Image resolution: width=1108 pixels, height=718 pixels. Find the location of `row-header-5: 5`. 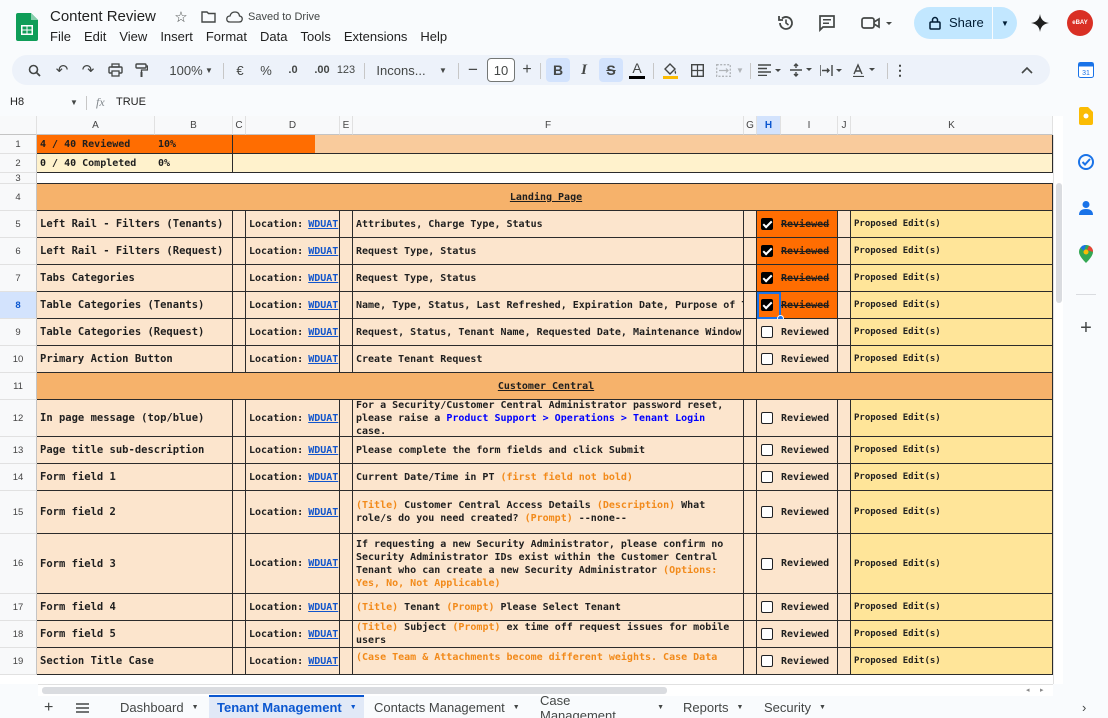

row-header-5: 5 is located at coordinates (18, 224).